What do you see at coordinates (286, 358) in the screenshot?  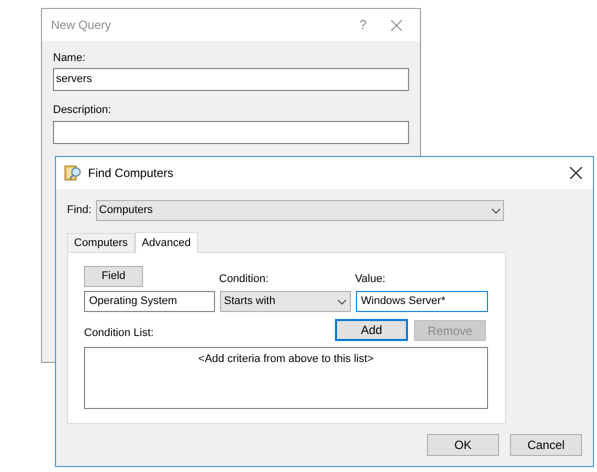 I see `list-placeholder: <Add criteria from above to this list>` at bounding box center [286, 358].